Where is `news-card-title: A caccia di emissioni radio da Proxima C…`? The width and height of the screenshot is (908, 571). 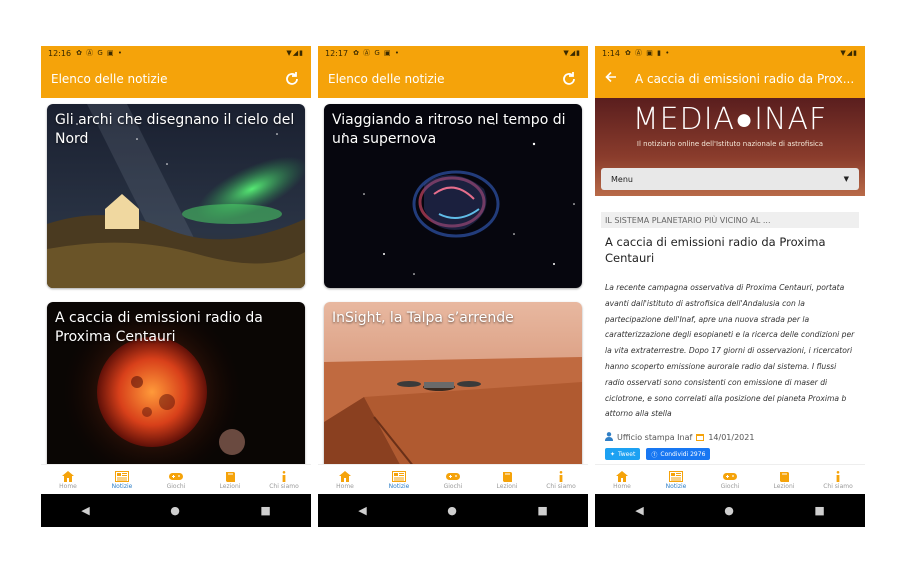
news-card-title: A caccia di emissioni radio da Proxima C… is located at coordinates (159, 327).